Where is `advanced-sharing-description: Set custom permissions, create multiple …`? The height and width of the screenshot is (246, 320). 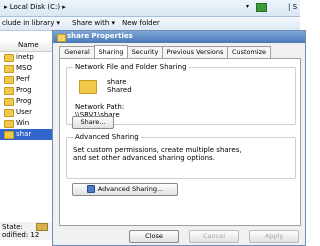
advanced-sharing-description: Set custom permissions, create multiple … is located at coordinates (157, 154).